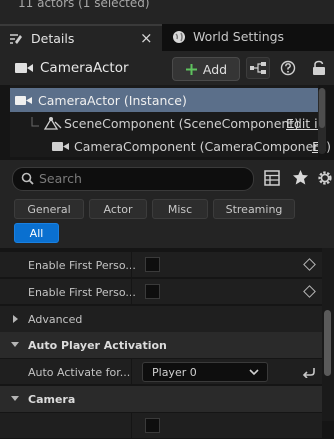  Describe the element at coordinates (191, 69) in the screenshot. I see `plus-icon` at that location.